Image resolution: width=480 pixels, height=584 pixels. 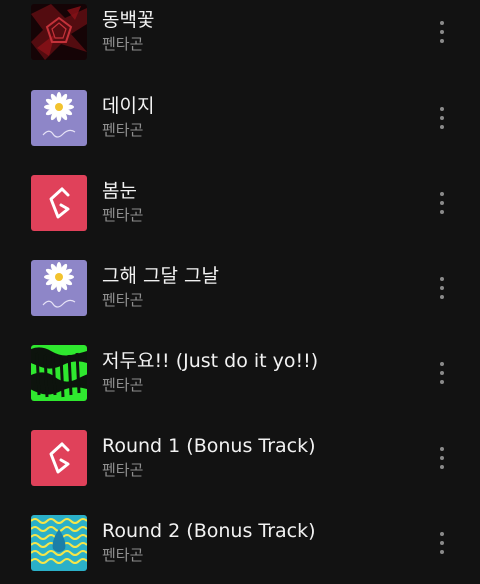 I want to click on song-row: 동백꽃 펜타곤, so click(x=240, y=42).